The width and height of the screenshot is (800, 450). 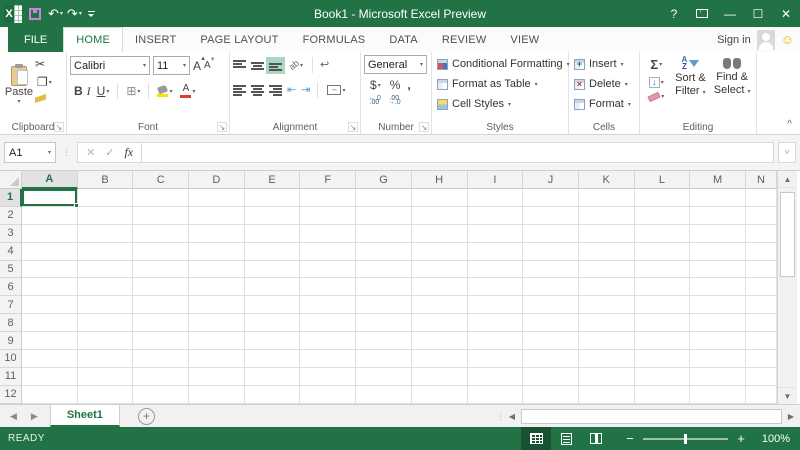 I want to click on cell-n6, so click(x=761, y=287).